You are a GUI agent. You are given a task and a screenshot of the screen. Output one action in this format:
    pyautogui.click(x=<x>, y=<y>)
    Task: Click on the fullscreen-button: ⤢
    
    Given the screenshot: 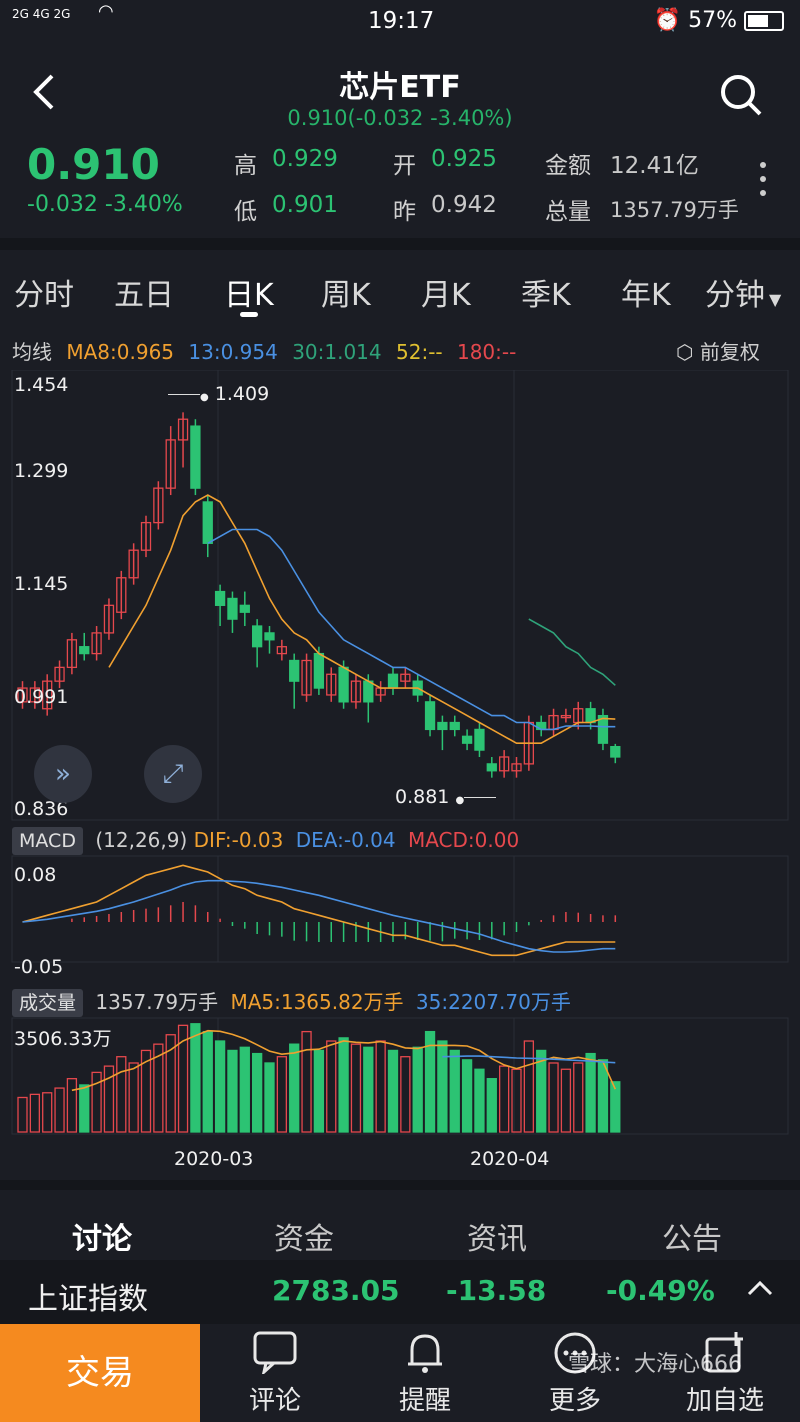 What is the action you would take?
    pyautogui.click(x=173, y=774)
    